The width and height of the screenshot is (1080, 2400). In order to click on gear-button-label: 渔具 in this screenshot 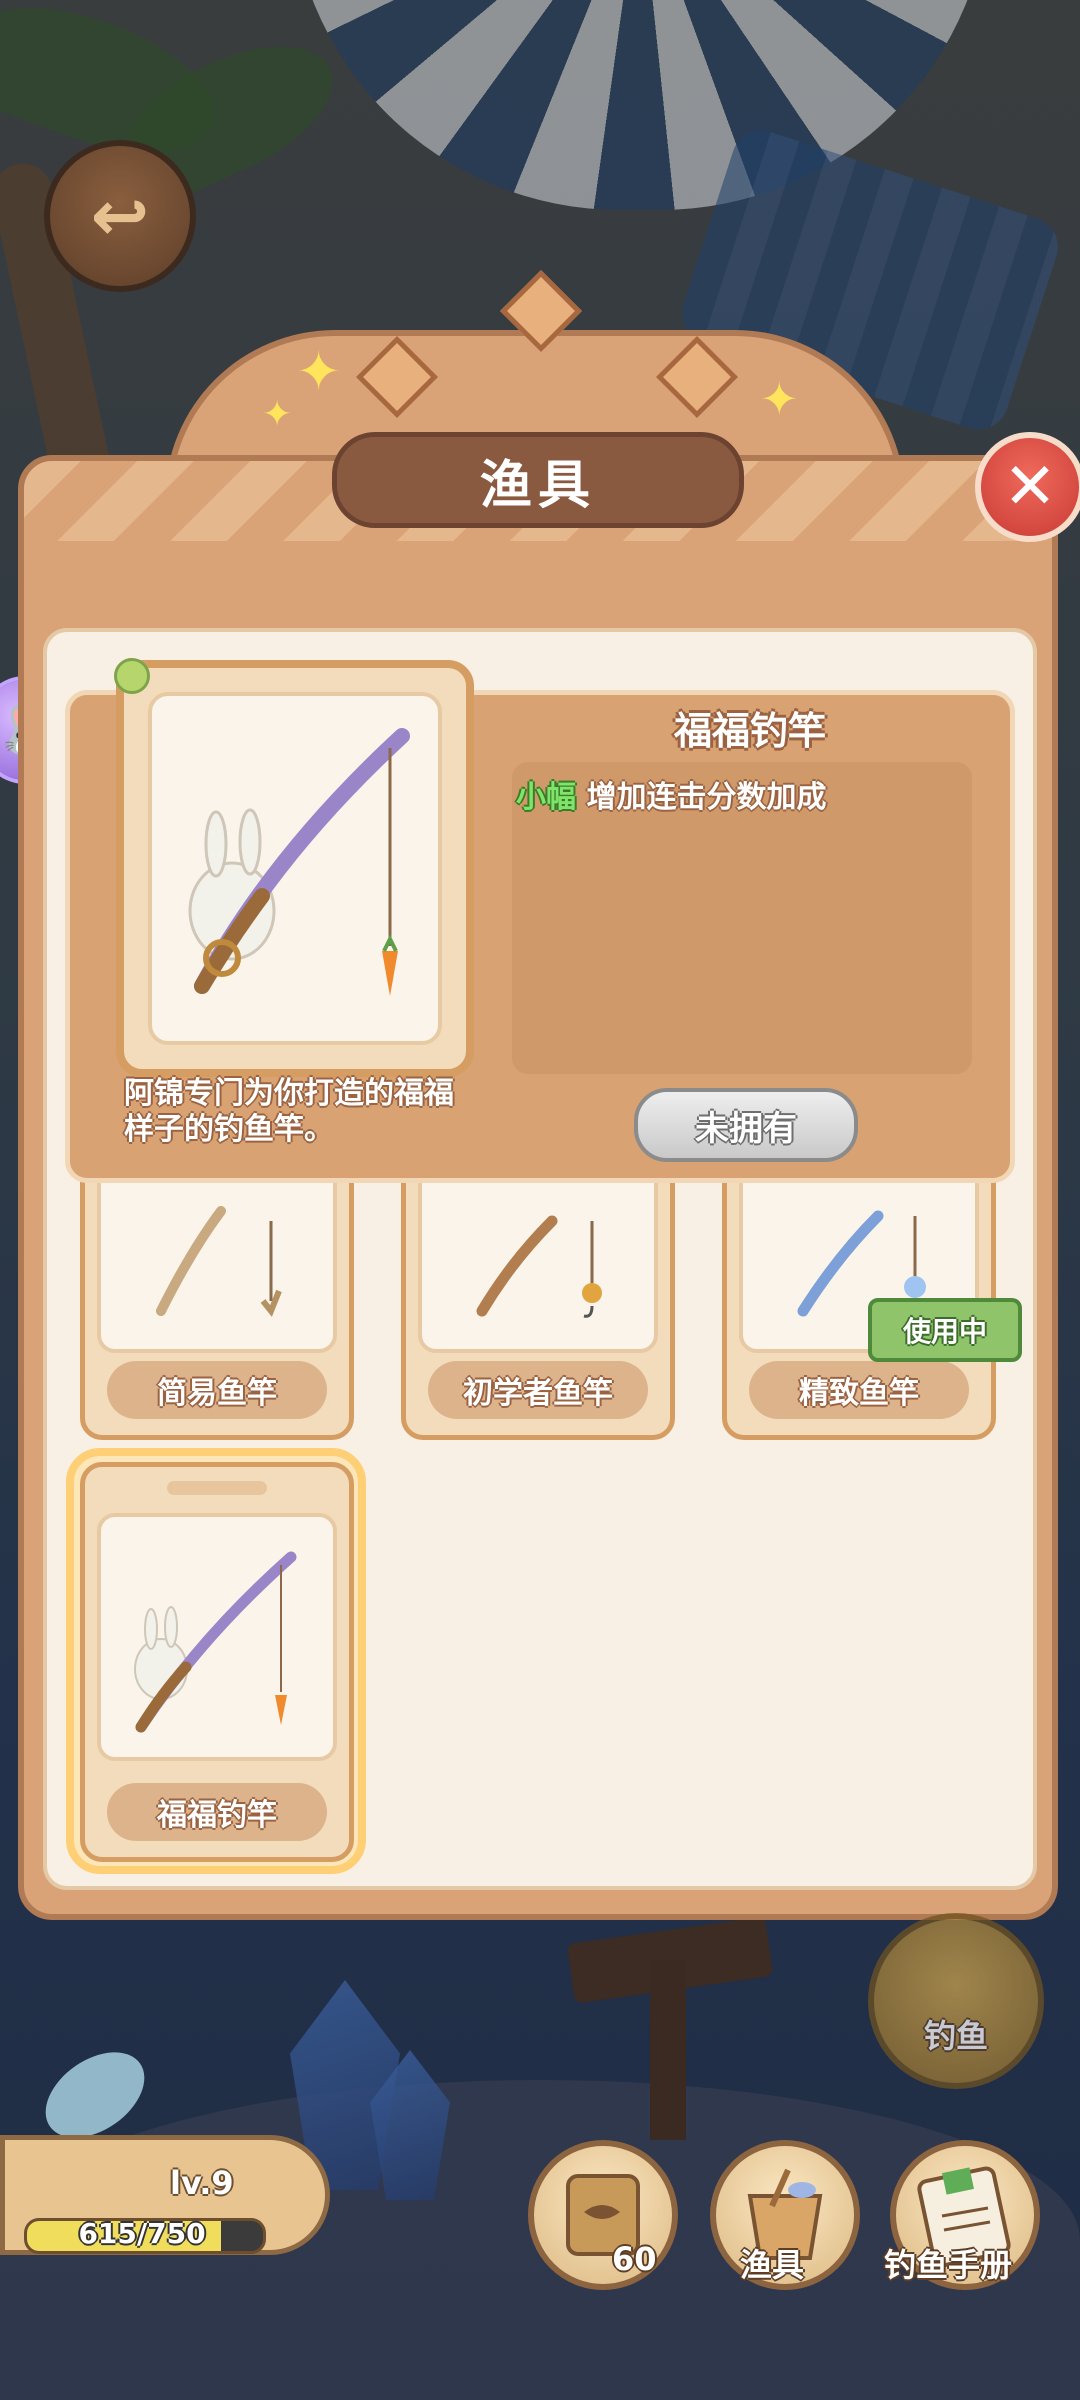, I will do `click(772, 2265)`.